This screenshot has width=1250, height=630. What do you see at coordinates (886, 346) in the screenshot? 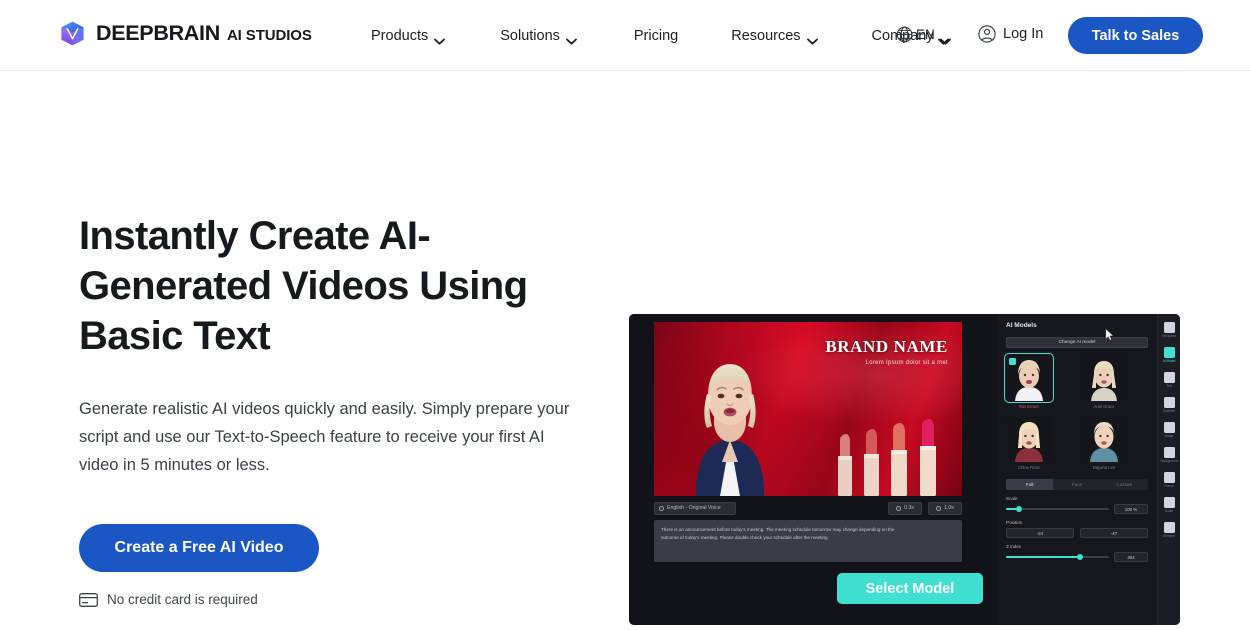
I see `canvas-brand-title: BRAND NAME` at bounding box center [886, 346].